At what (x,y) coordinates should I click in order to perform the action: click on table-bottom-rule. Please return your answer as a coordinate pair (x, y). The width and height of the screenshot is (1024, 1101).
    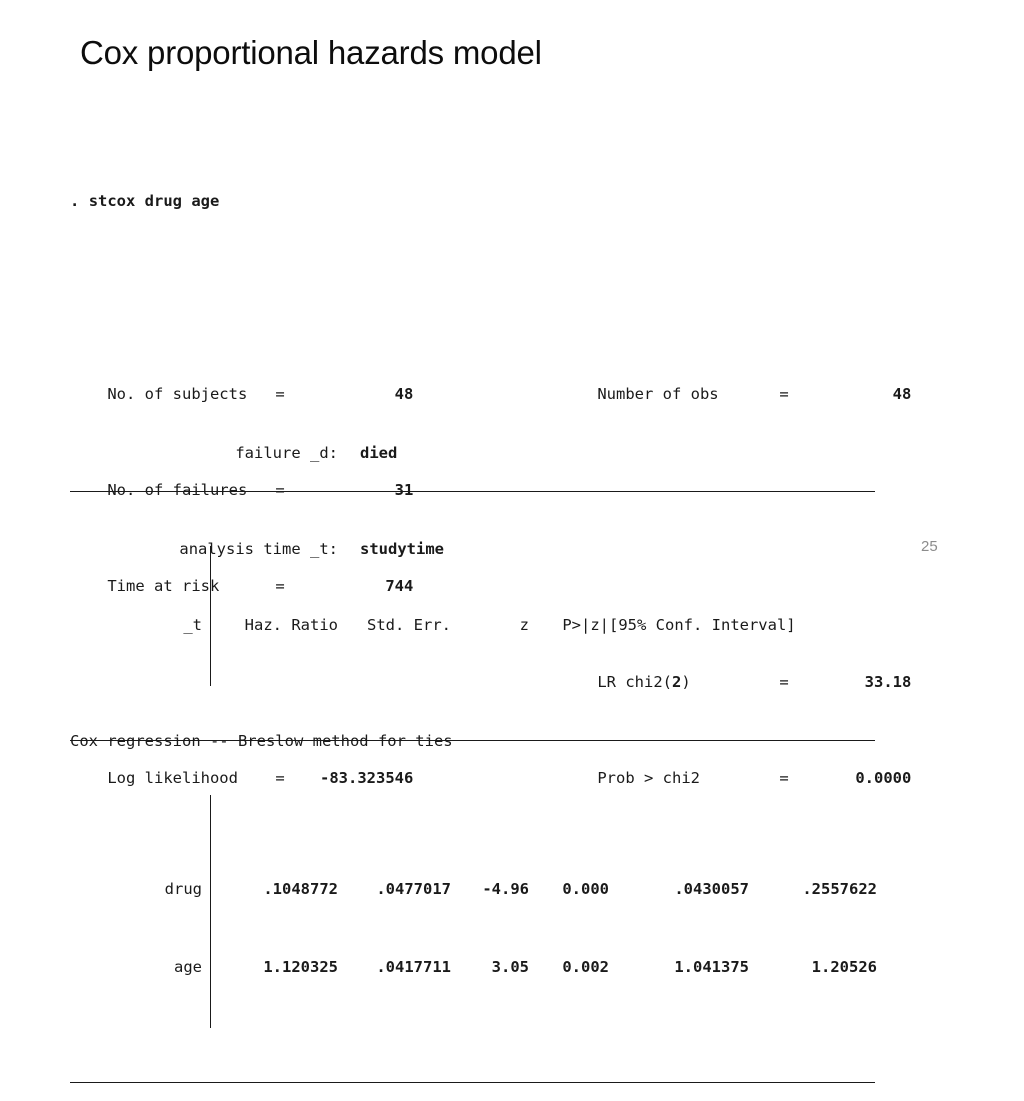
    Looking at the image, I should click on (472, 1082).